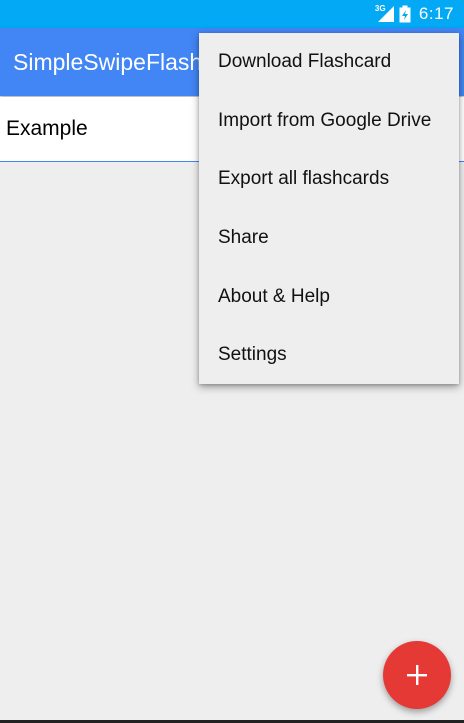 The width and height of the screenshot is (464, 723). I want to click on network-type-label: 3G, so click(380, 8).